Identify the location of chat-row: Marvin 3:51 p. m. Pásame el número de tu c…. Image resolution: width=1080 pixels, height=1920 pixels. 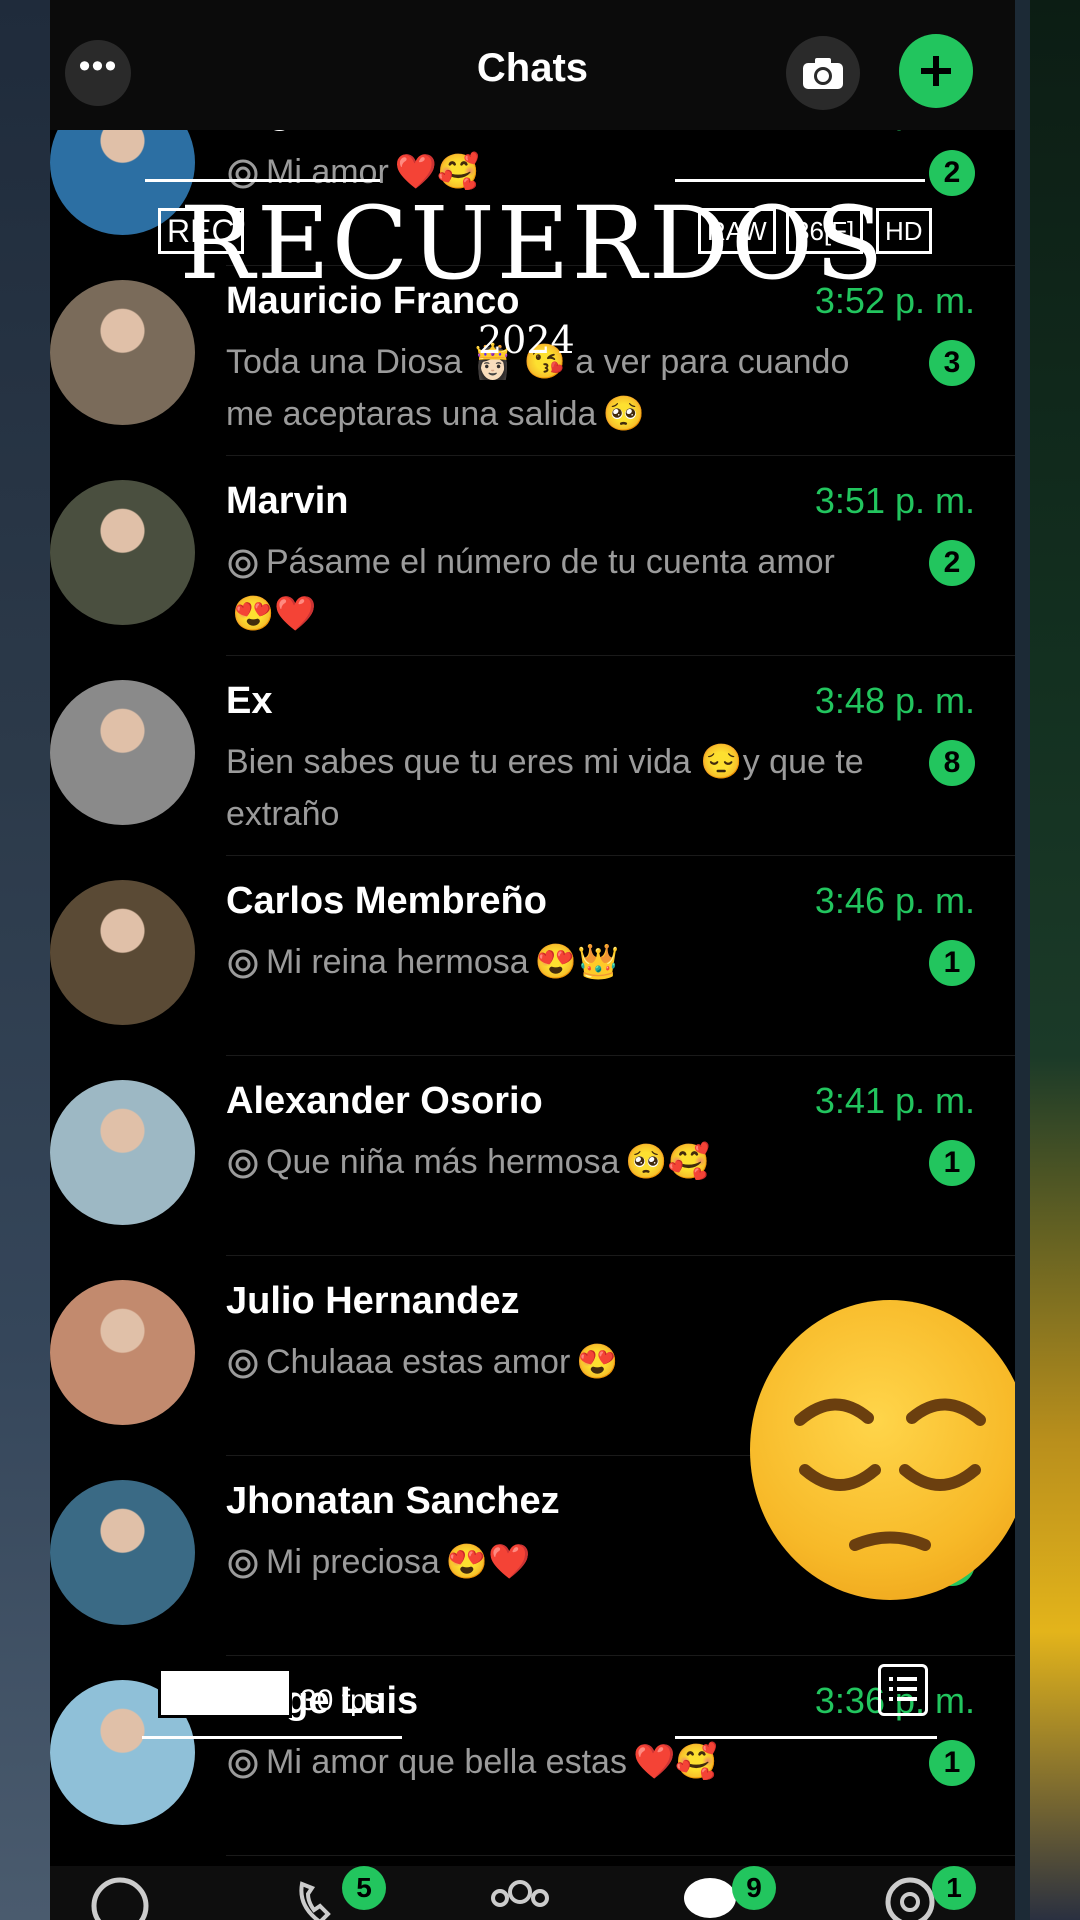
(532, 553).